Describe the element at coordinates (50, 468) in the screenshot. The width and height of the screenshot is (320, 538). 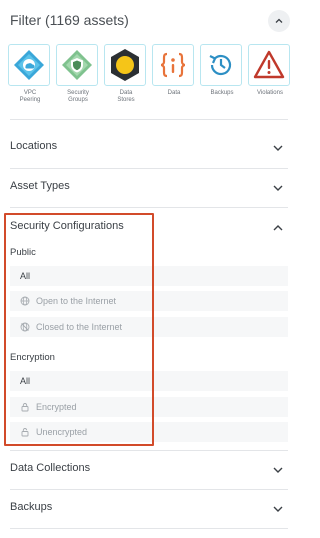
I see `section-label: Data Collections` at that location.